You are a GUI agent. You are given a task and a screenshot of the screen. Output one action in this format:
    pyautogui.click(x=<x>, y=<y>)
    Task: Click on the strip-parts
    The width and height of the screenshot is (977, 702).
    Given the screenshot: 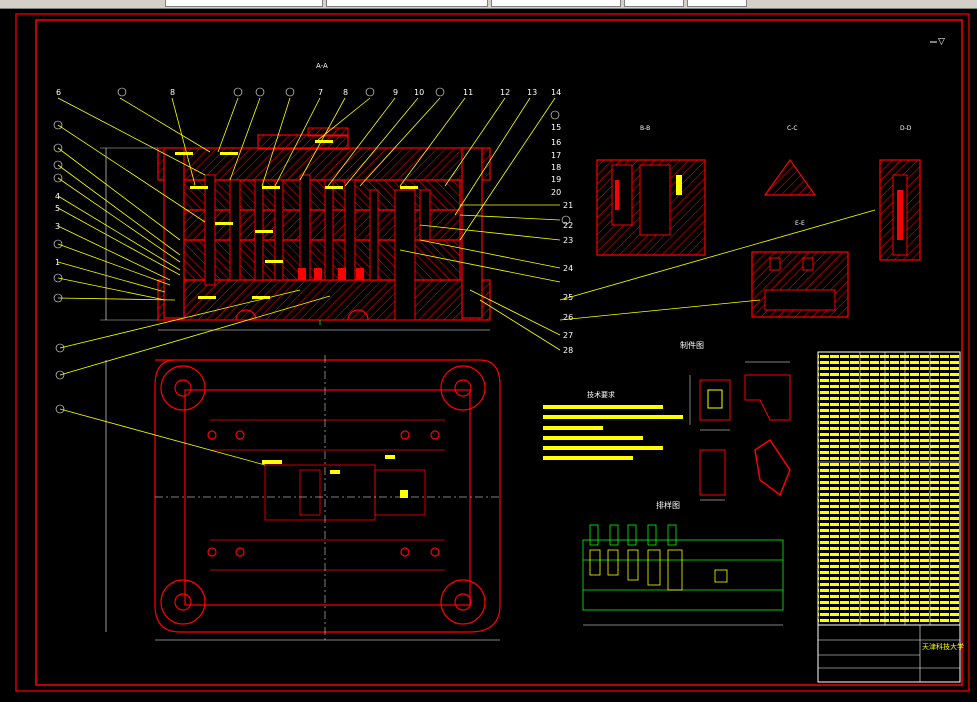 What is the action you would take?
    pyautogui.click(x=658, y=570)
    